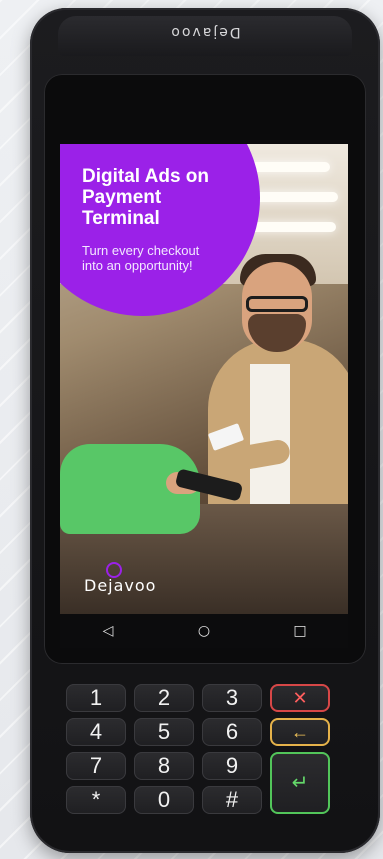 The image size is (383, 859). I want to click on android-nav-bar: ◁ ○ □, so click(204, 631).